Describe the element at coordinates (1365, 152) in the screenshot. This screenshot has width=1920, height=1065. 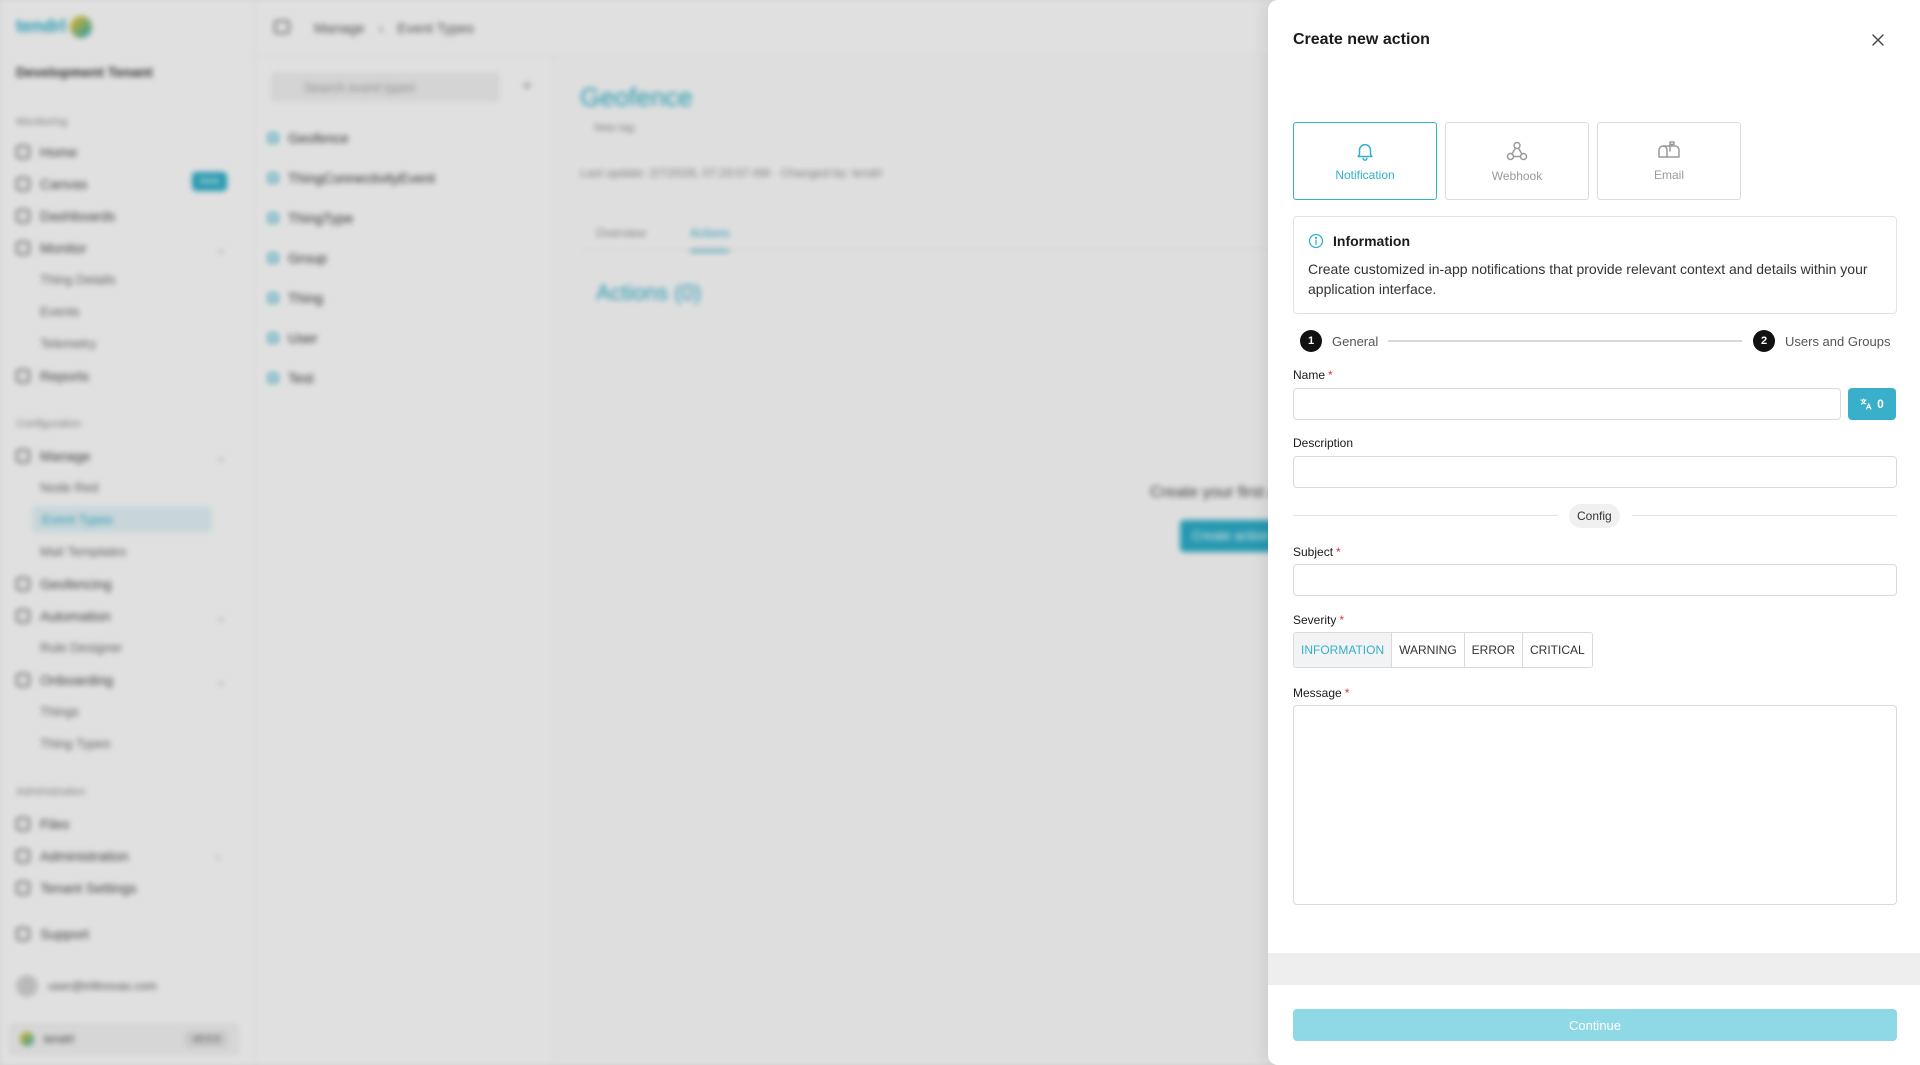
I see `bell-icon` at that location.